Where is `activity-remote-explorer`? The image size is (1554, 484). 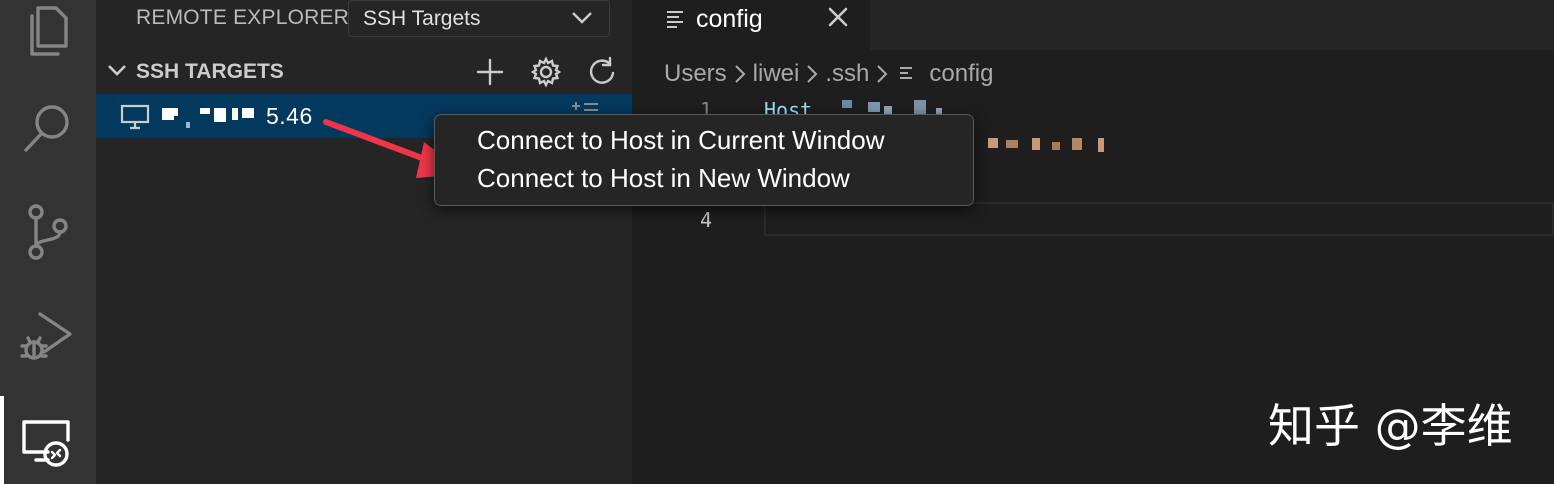 activity-remote-explorer is located at coordinates (48, 440).